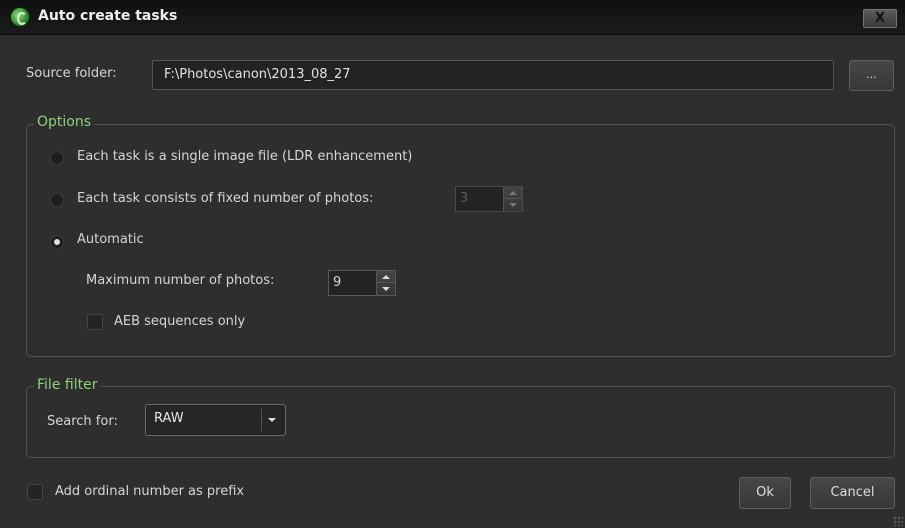 The height and width of the screenshot is (528, 905). Describe the element at coordinates (180, 321) in the screenshot. I see `aeb-only-label: AEB sequences only` at that location.